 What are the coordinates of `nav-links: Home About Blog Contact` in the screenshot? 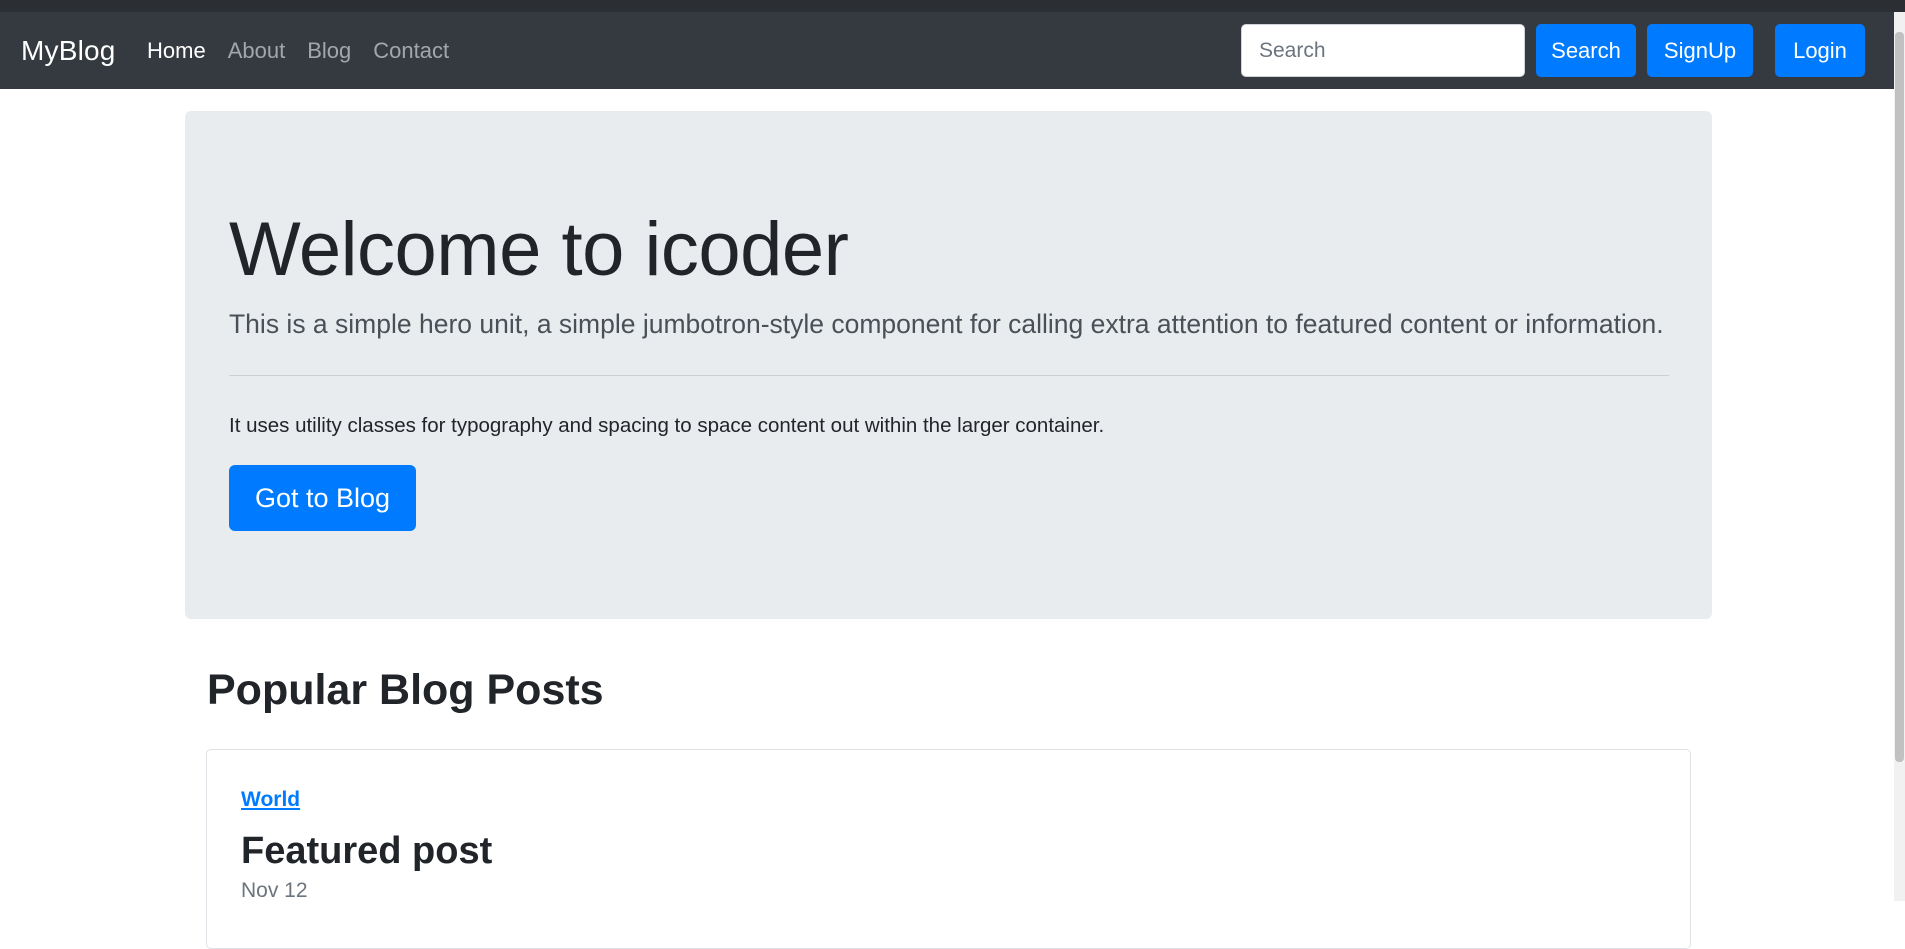 It's located at (303, 50).